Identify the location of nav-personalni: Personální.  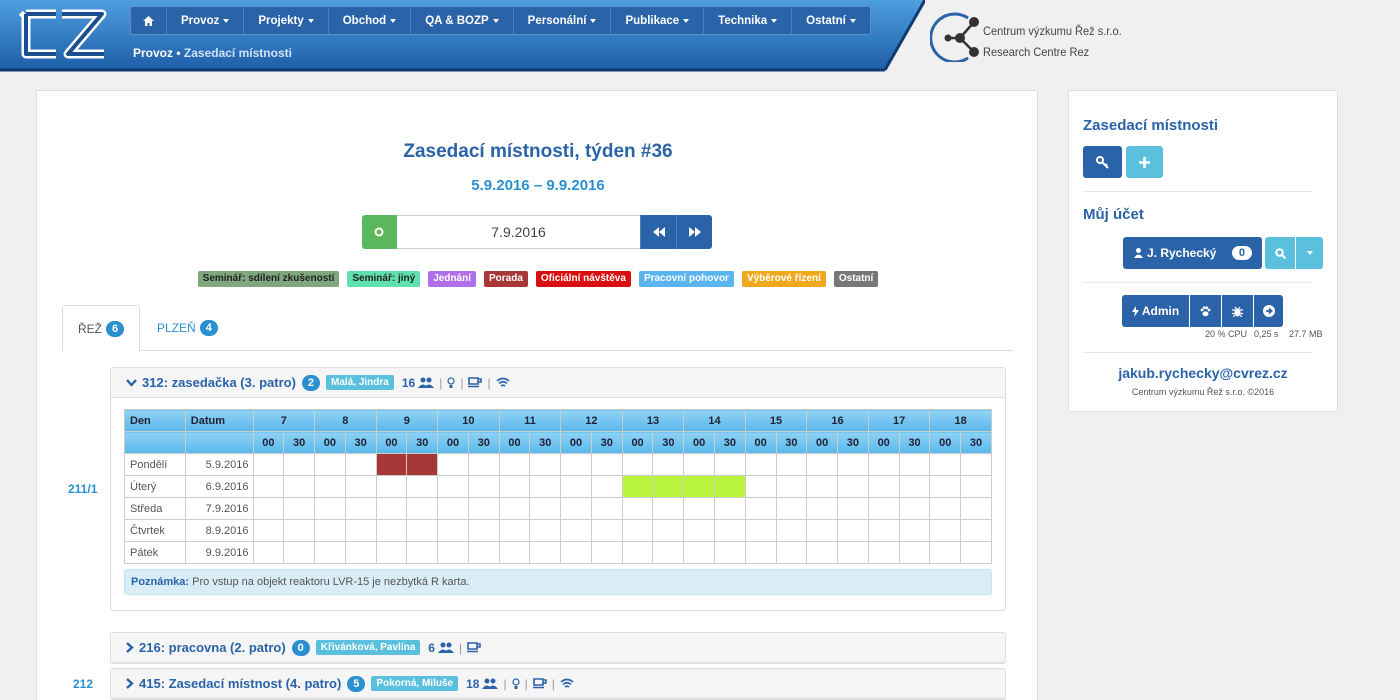
(563, 20).